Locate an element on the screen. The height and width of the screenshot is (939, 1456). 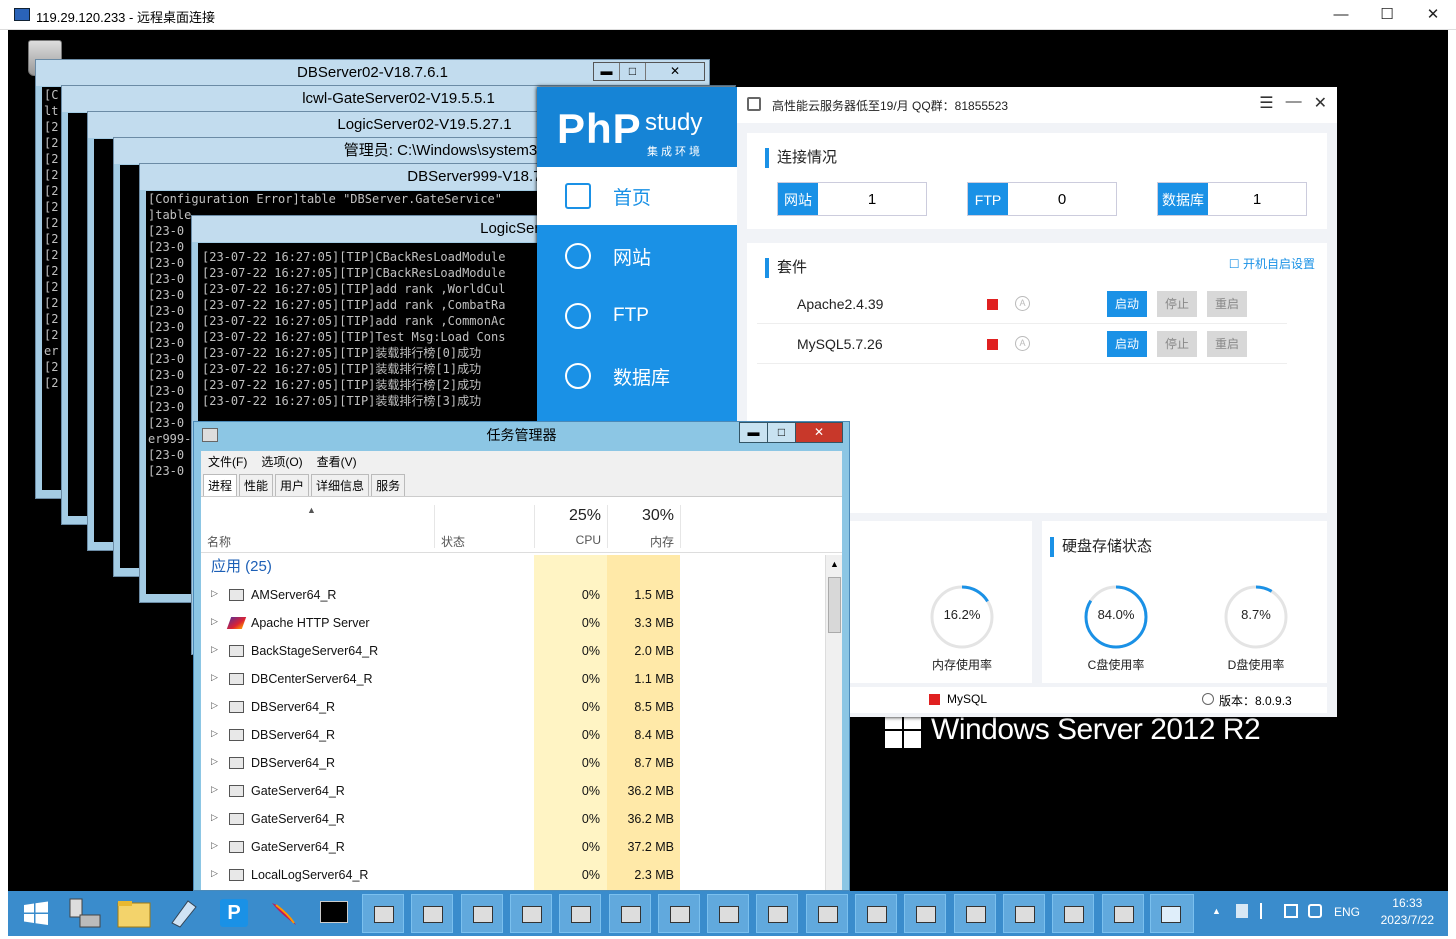
process-row: ▷ AMServer64_R 0% 1.5 MB is located at coordinates (511, 595).